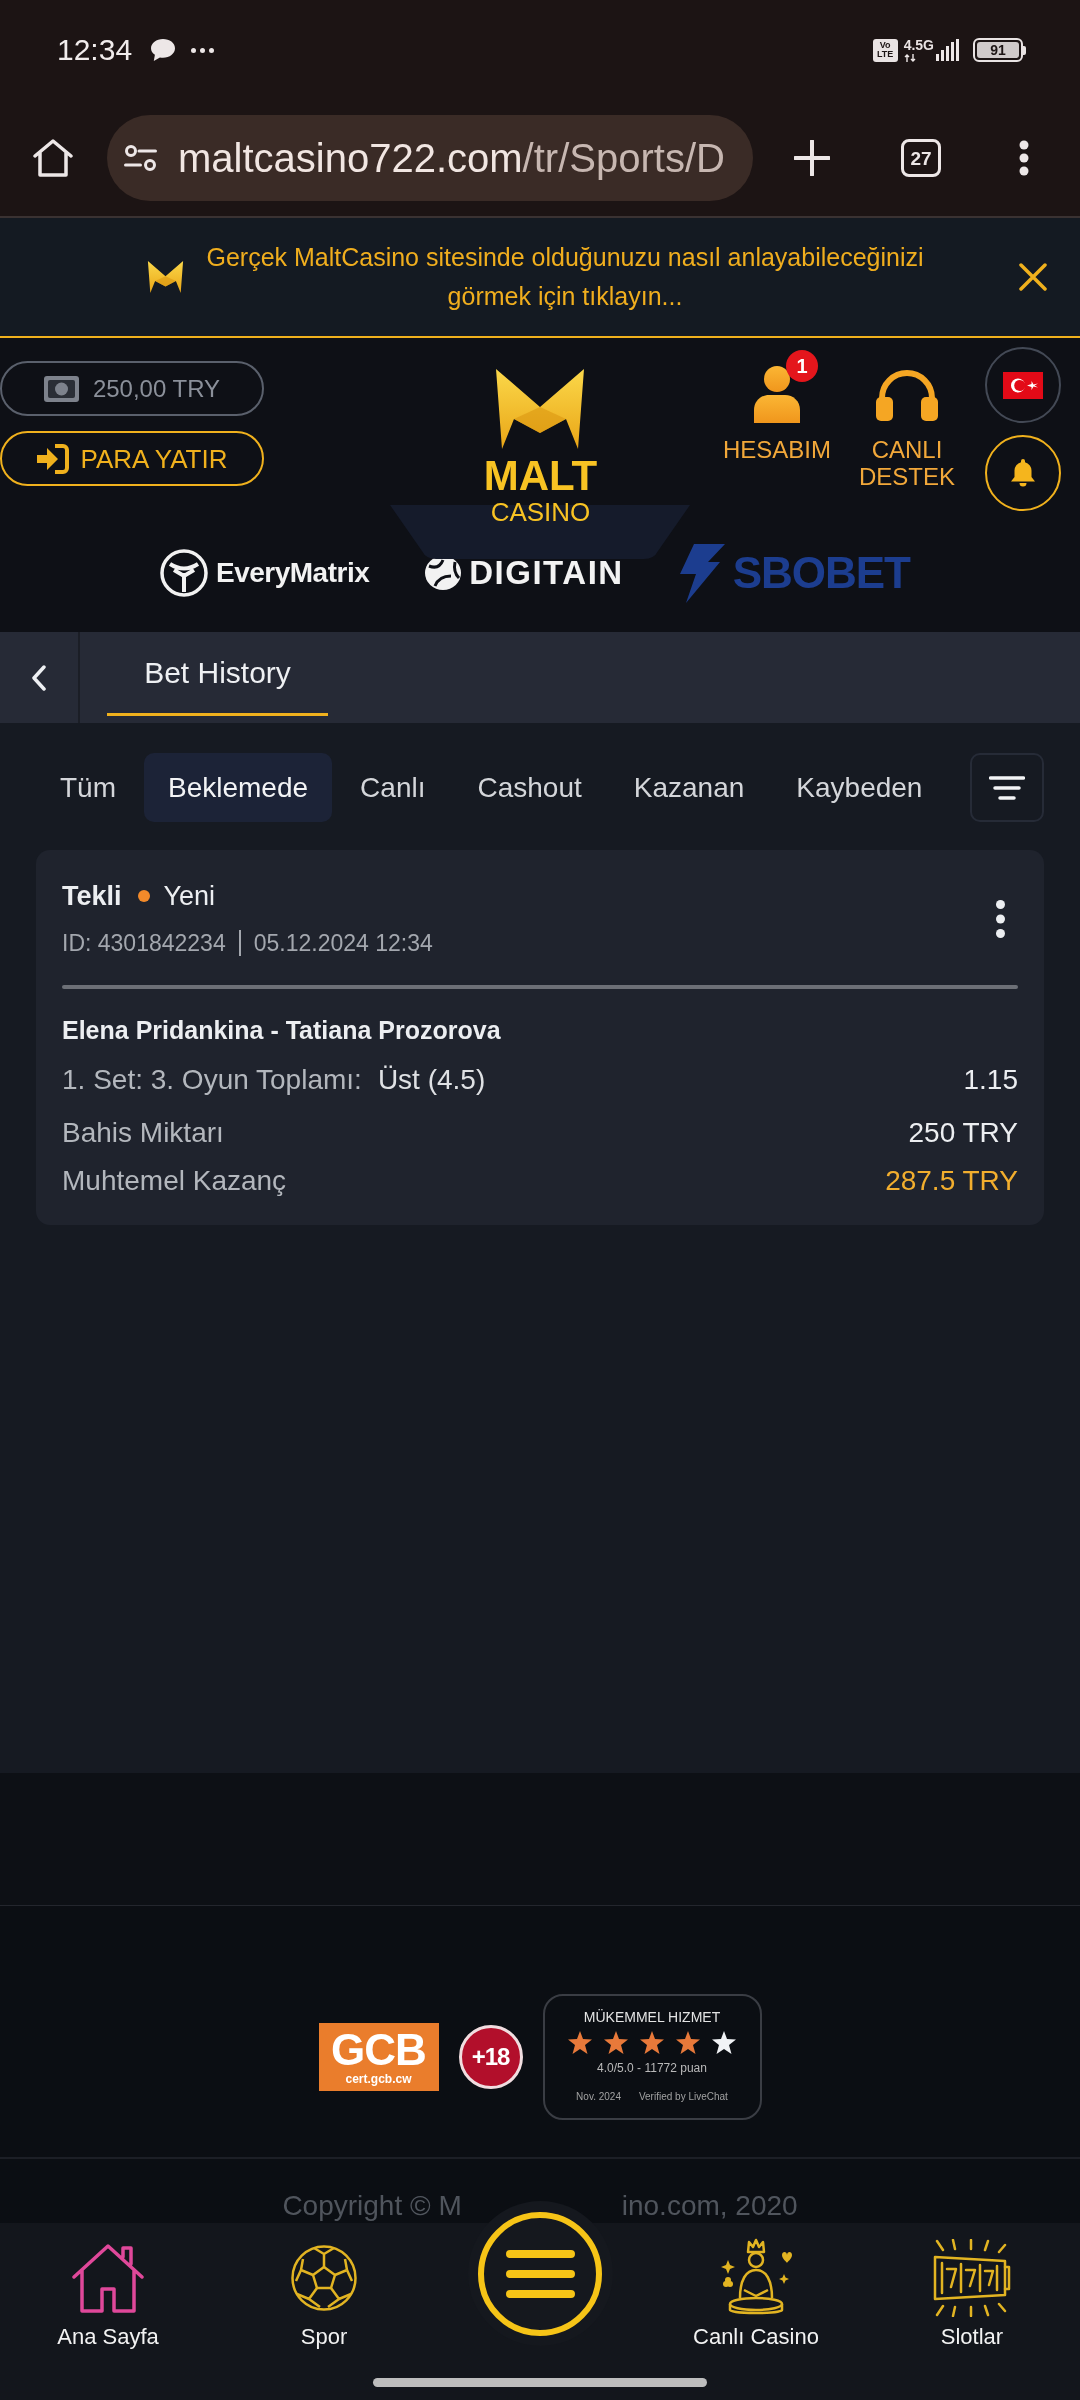 This screenshot has height=2400, width=1080. I want to click on filter-lines-icon, so click(1007, 787).